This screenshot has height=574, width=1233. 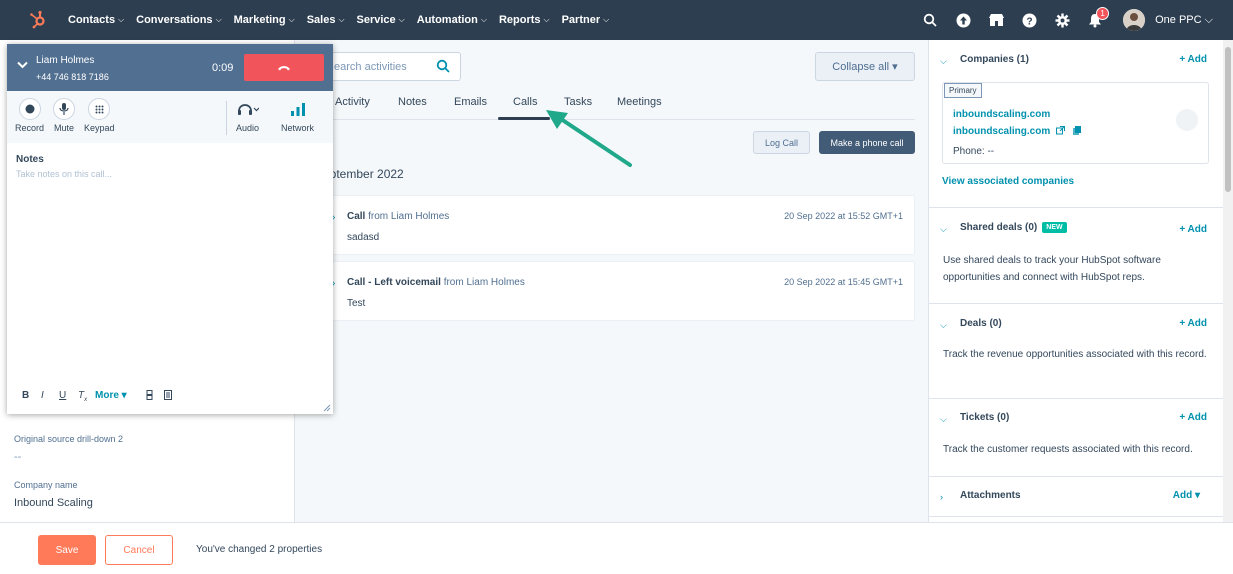 I want to click on scrollbar-thumb, so click(x=1228, y=119).